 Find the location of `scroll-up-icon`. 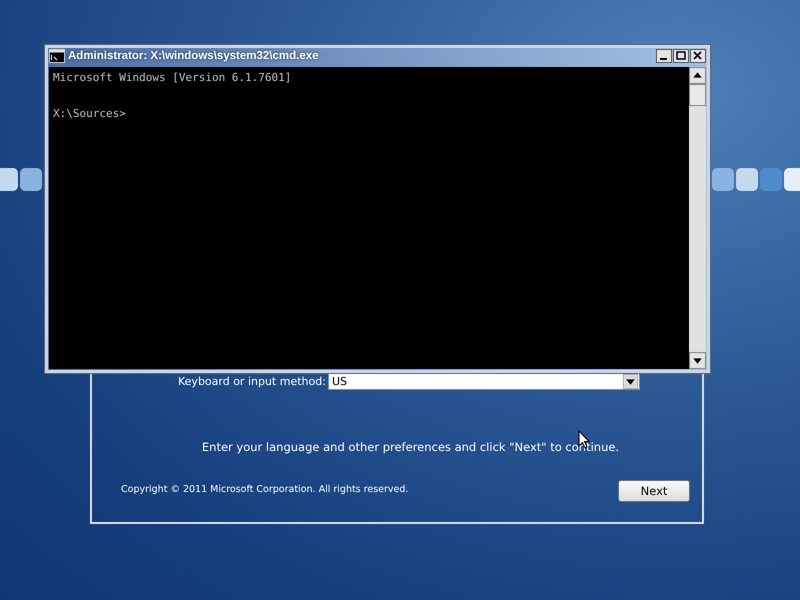

scroll-up-icon is located at coordinates (697, 75).